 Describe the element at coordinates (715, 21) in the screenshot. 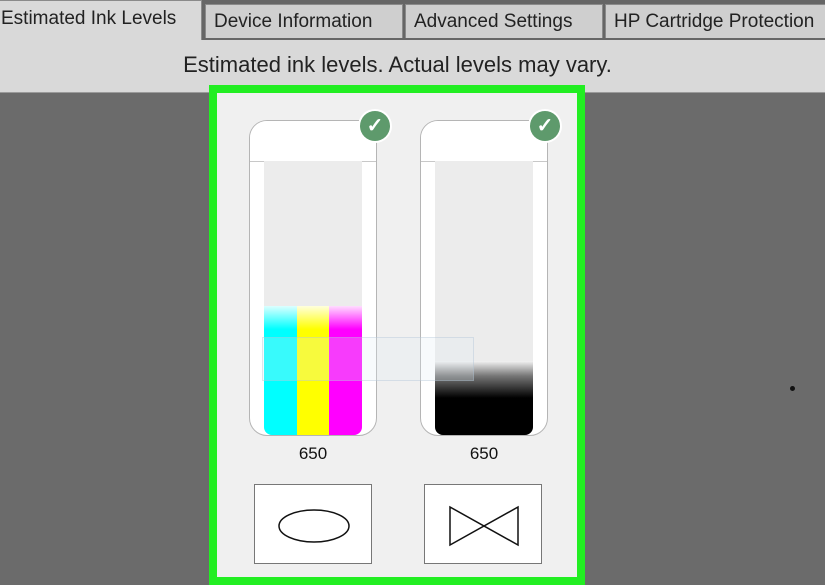

I see `tab-hp-cartridge-protection: HP Cartridge Protection` at that location.